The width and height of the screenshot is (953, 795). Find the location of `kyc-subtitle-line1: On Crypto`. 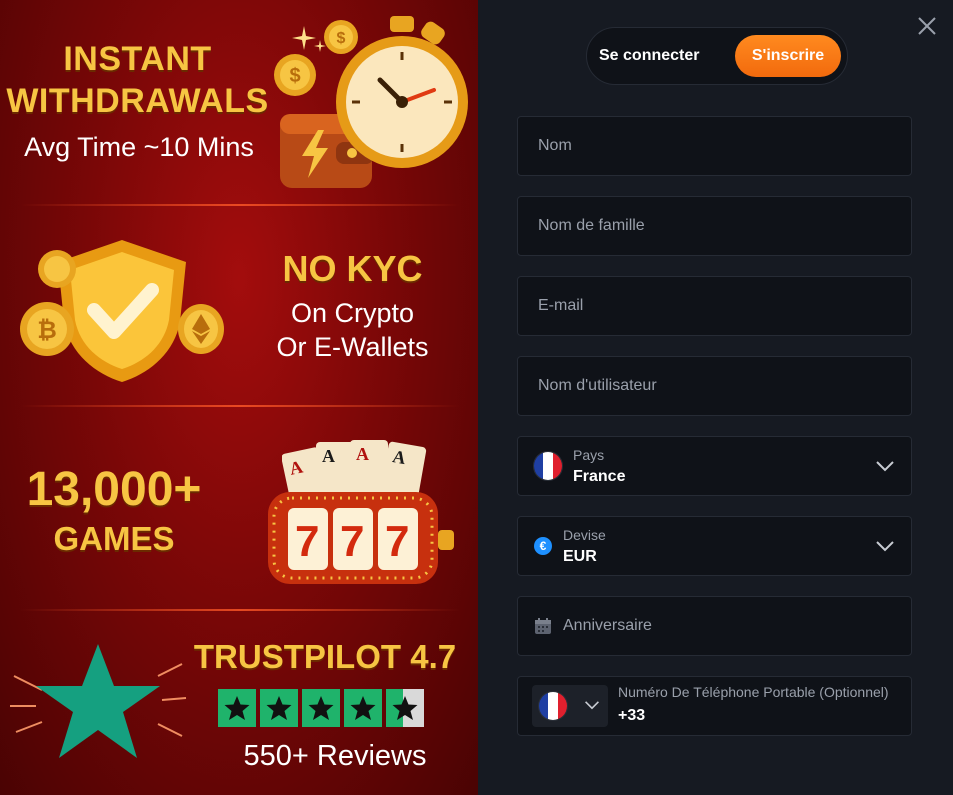

kyc-subtitle-line1: On Crypto is located at coordinates (352, 313).